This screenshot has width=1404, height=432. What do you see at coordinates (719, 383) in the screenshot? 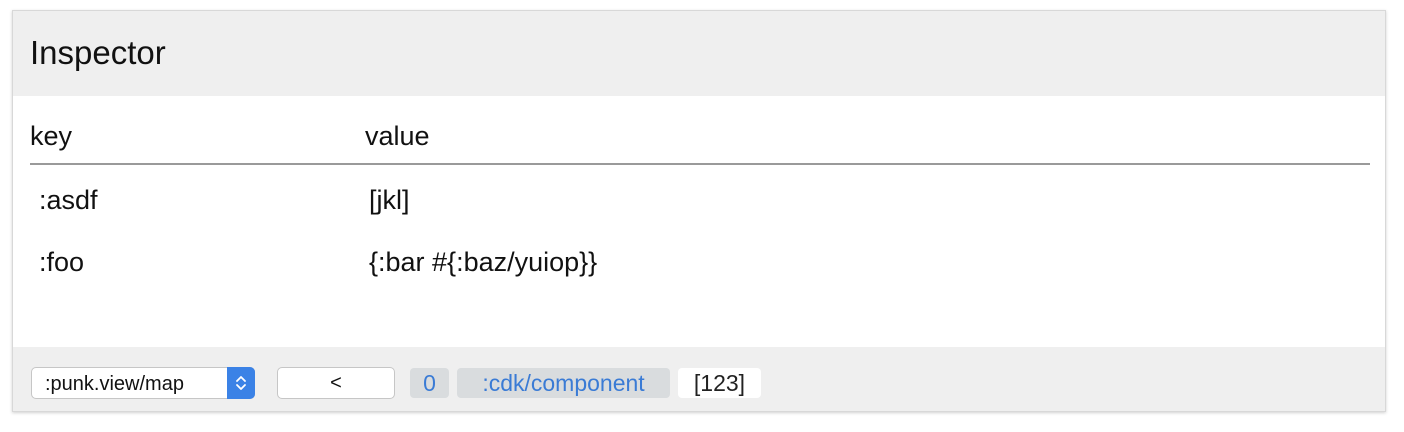
I see `value-tag: [123]` at bounding box center [719, 383].